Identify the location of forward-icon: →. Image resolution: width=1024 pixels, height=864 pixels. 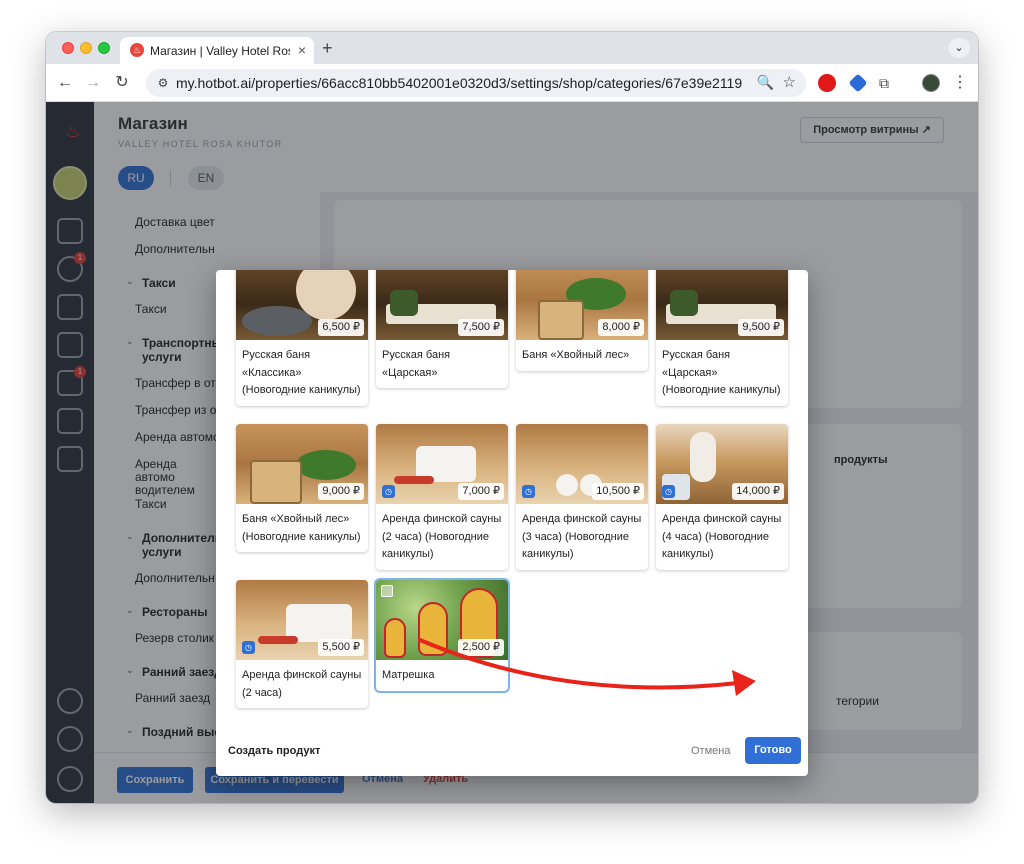
(93, 83).